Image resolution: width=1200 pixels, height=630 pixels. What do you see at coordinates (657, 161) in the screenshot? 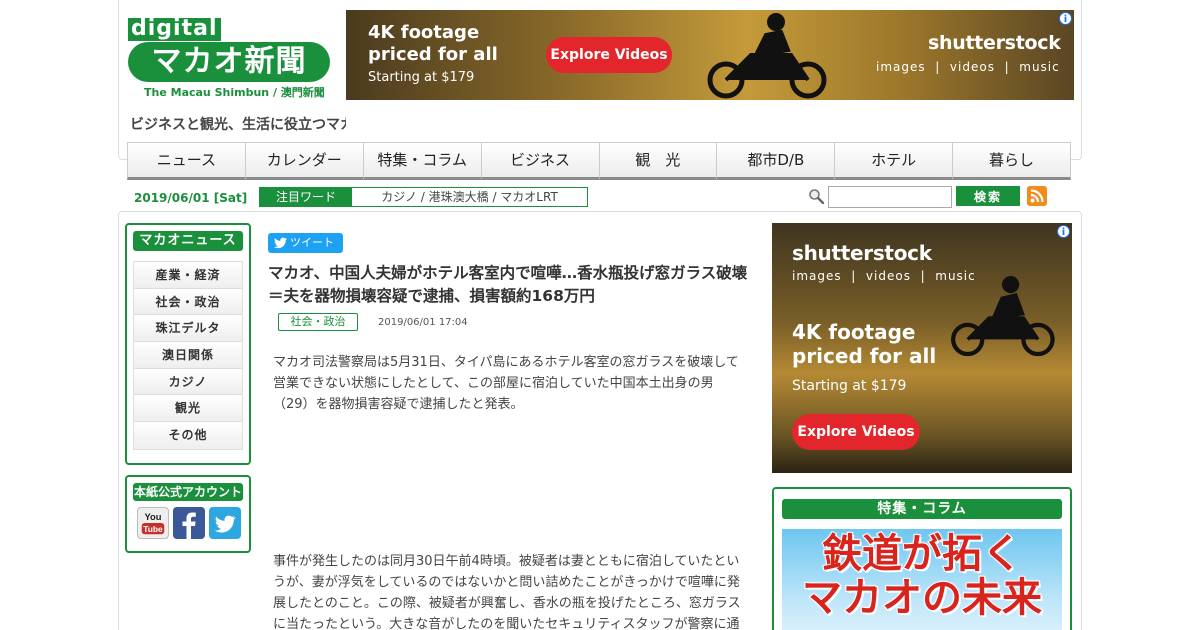
I see `nav-tourism: 観 光` at bounding box center [657, 161].